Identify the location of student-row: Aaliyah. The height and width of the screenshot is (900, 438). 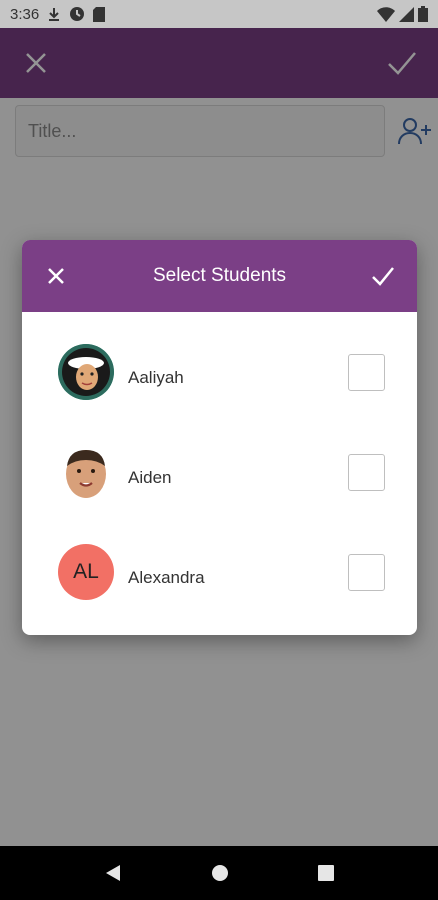
(219, 372).